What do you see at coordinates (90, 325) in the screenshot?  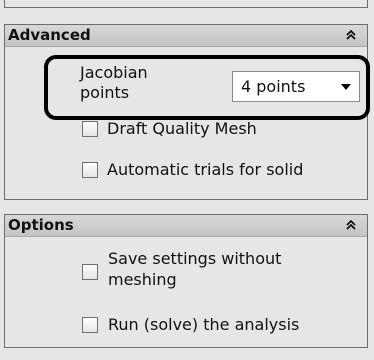 I see `run-analysis-checkbox` at bounding box center [90, 325].